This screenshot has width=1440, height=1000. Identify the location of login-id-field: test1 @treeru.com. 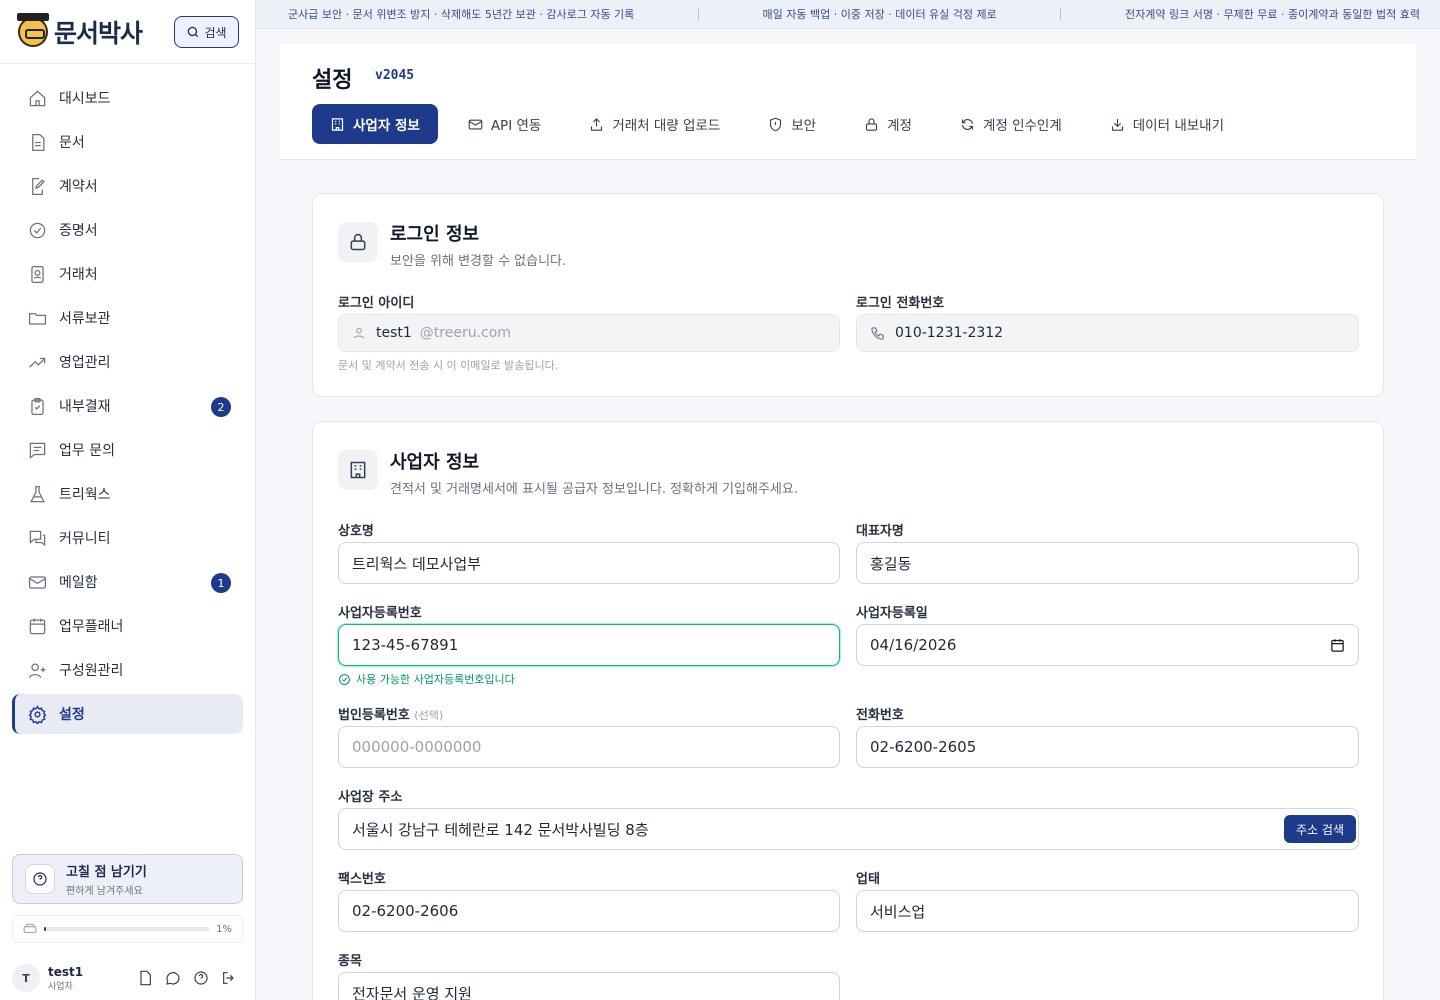
(589, 333).